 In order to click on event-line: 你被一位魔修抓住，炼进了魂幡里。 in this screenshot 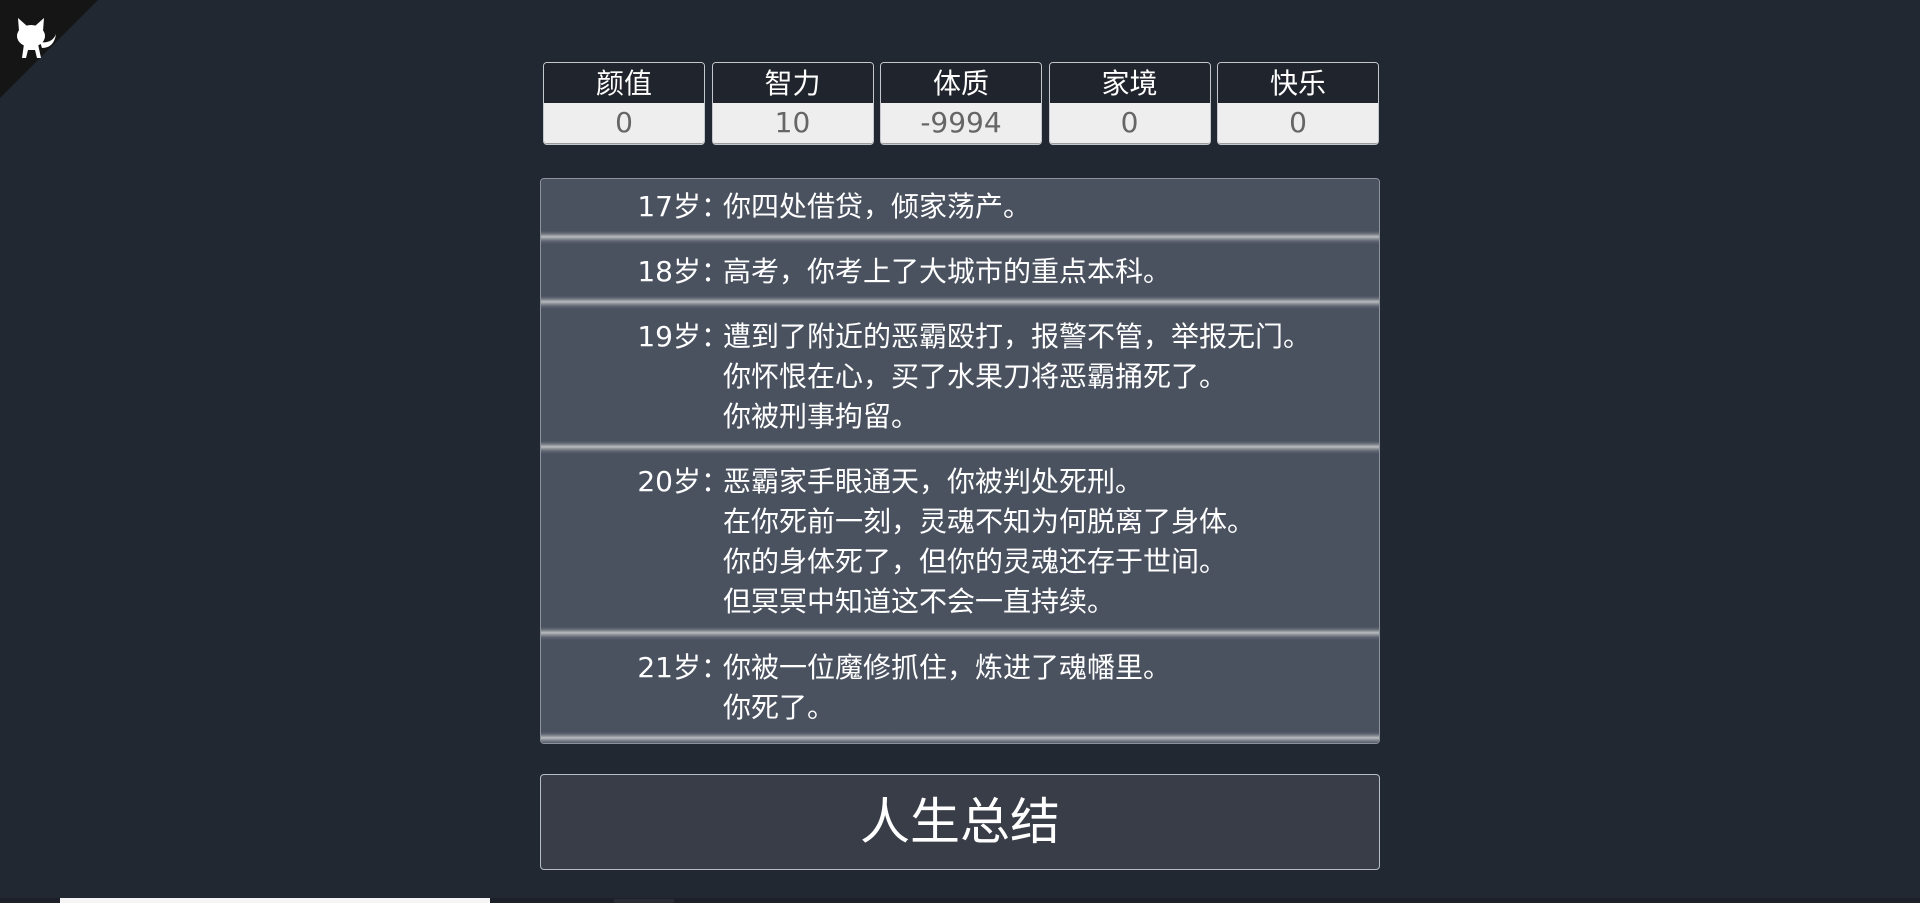, I will do `click(947, 667)`.